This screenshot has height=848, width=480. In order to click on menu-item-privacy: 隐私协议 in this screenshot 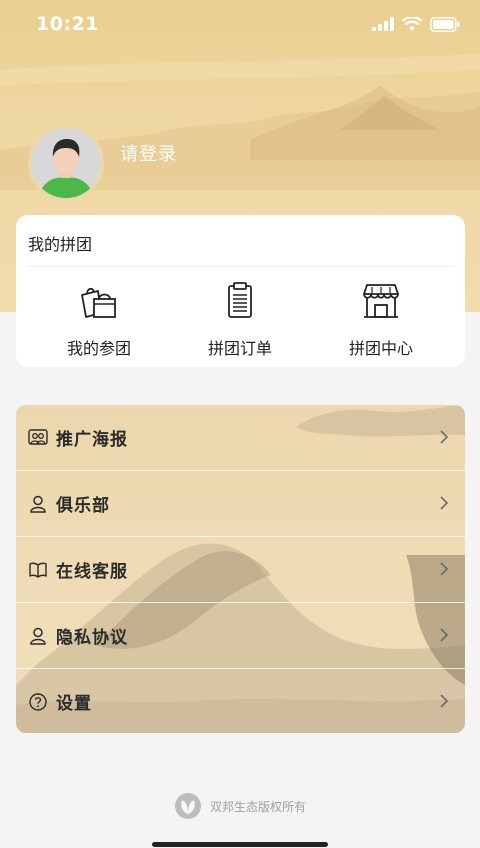, I will do `click(240, 635)`.